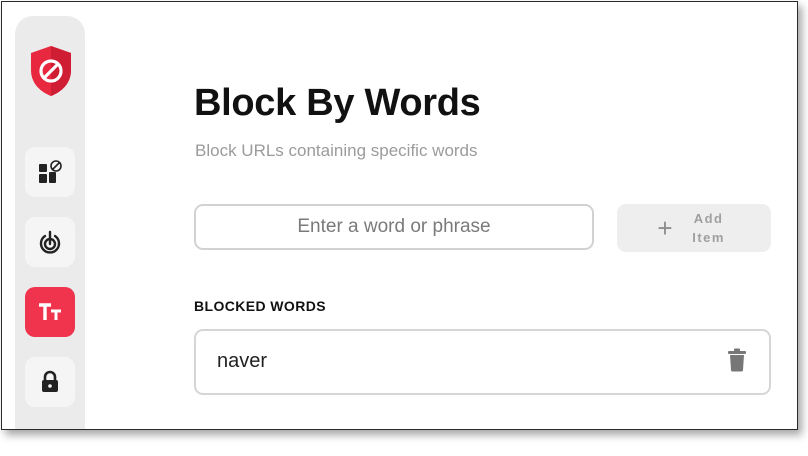  I want to click on text-size-icon, so click(50, 312).